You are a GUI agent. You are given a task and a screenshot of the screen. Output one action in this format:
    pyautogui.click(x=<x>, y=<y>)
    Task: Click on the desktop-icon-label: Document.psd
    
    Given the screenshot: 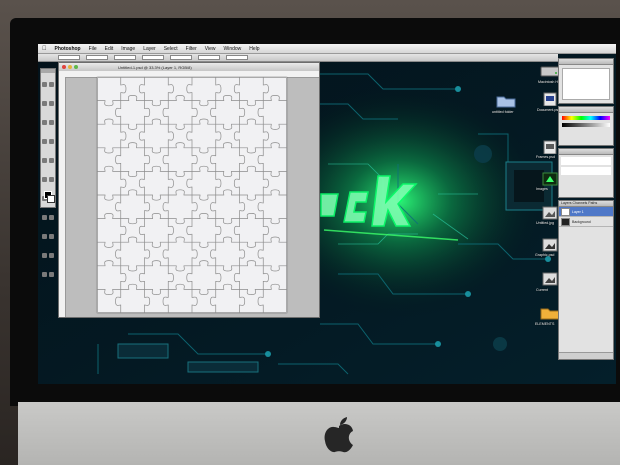 What is the action you would take?
    pyautogui.click(x=549, y=110)
    